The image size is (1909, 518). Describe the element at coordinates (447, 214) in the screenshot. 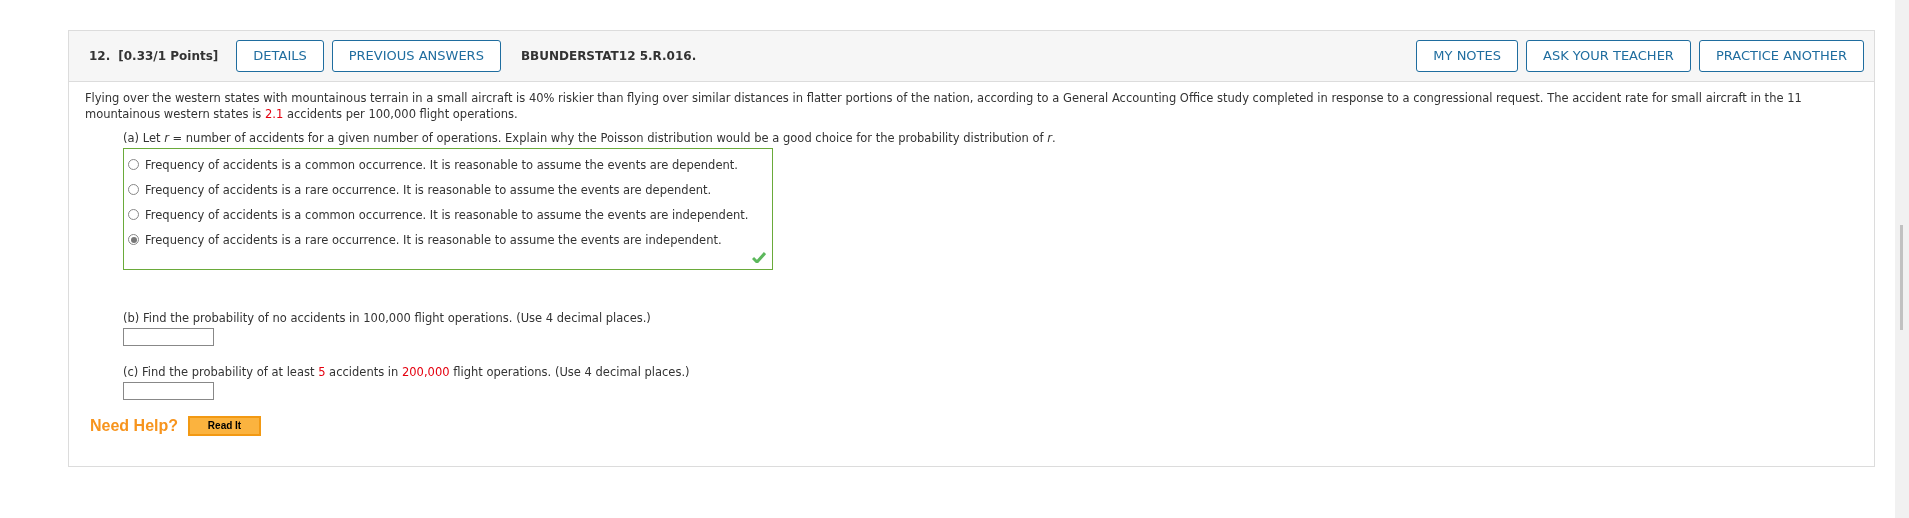

I see `option-label: Frequency of accidents is a common occurrence. It is reasonable to assume the events are independent.` at that location.